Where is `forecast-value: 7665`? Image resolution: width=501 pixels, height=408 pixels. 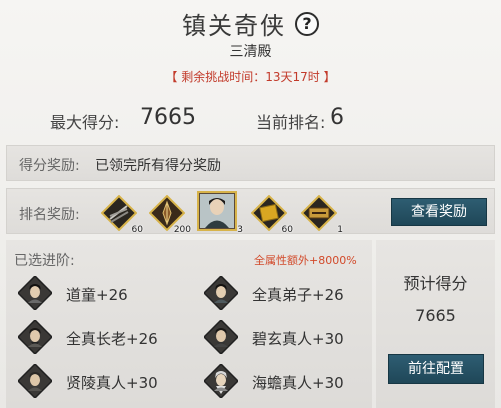
forecast-value: 7665 is located at coordinates (435, 315).